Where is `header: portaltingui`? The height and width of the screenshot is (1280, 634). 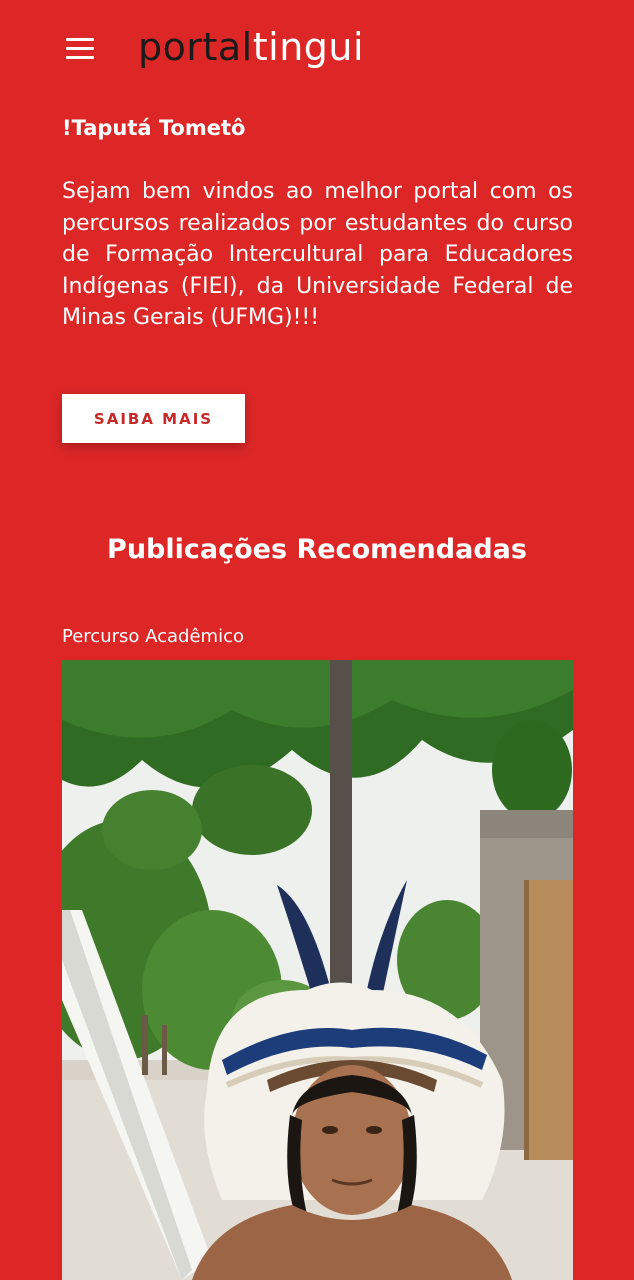 header: portaltingui is located at coordinates (317, 50).